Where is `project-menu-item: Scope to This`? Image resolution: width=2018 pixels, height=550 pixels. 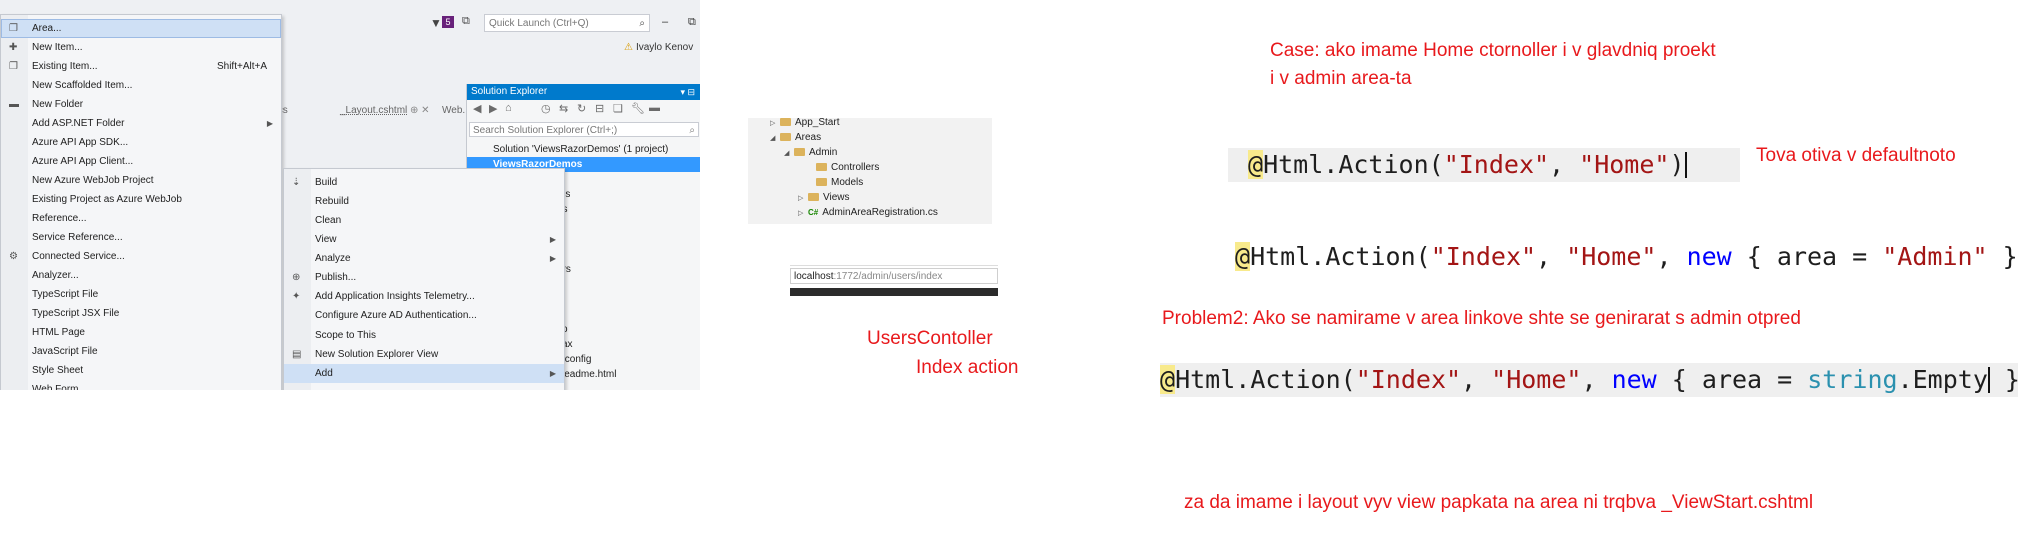 project-menu-item: Scope to This is located at coordinates (424, 335).